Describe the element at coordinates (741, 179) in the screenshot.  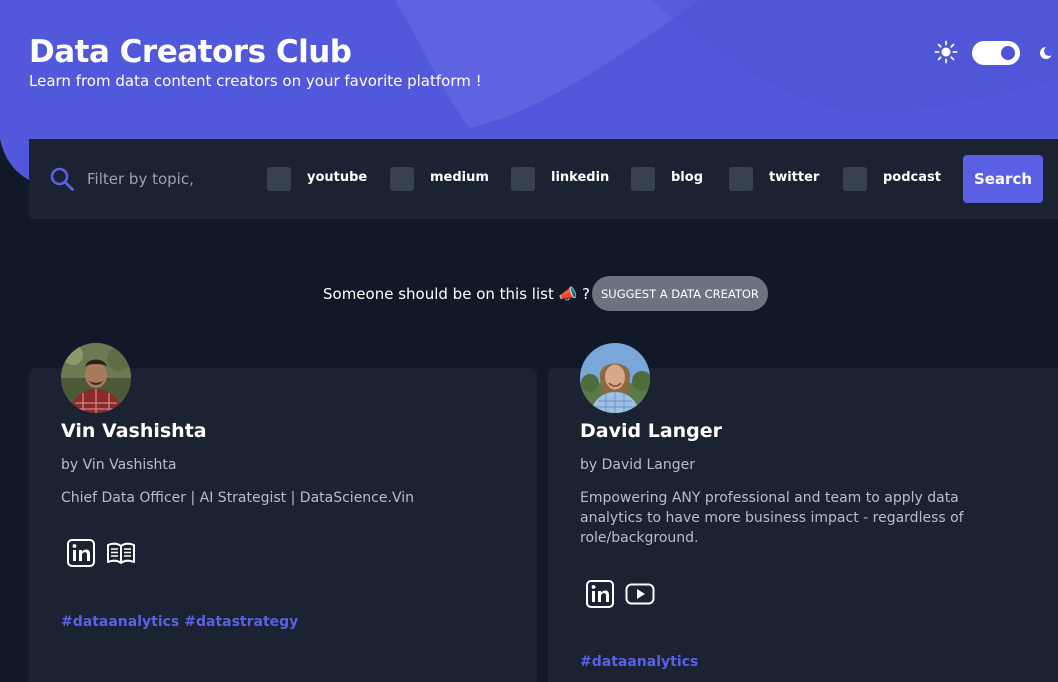
I see `twitter-checkbox` at that location.